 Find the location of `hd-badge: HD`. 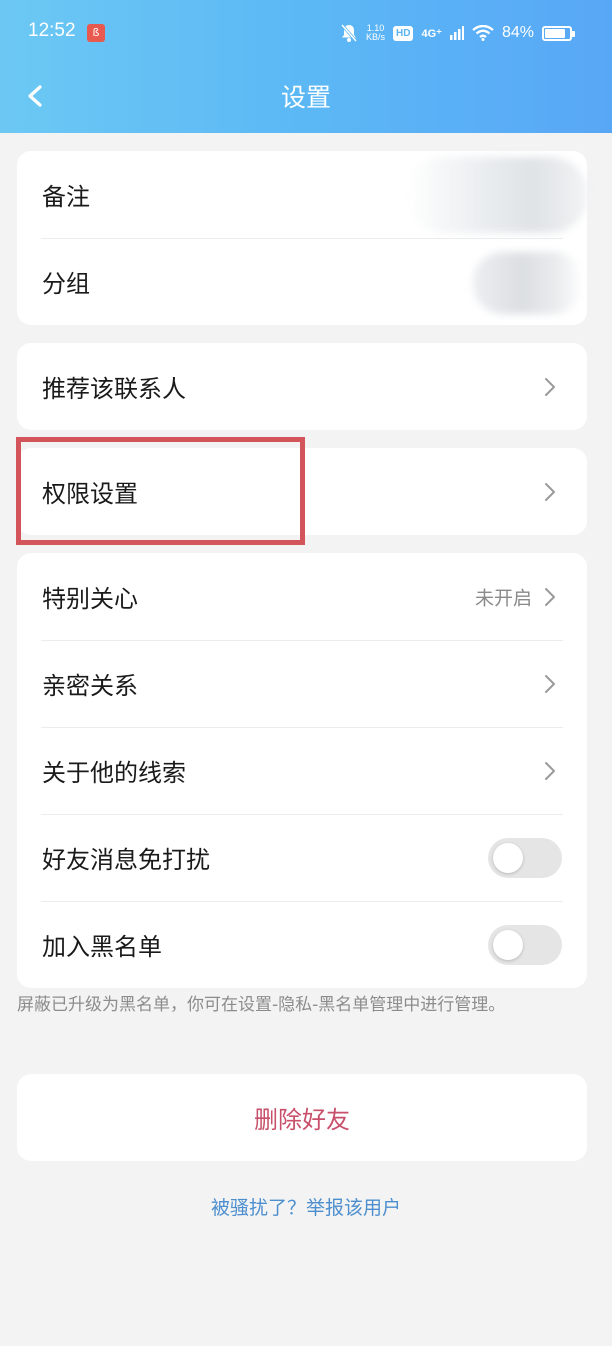

hd-badge: HD is located at coordinates (403, 33).